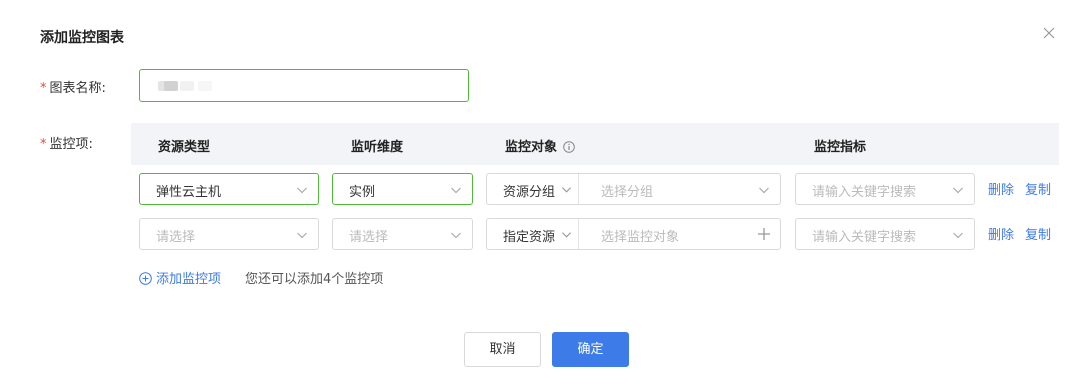 Image resolution: width=1088 pixels, height=386 pixels. What do you see at coordinates (402, 234) in the screenshot?
I see `dimension-select: 请选择` at bounding box center [402, 234].